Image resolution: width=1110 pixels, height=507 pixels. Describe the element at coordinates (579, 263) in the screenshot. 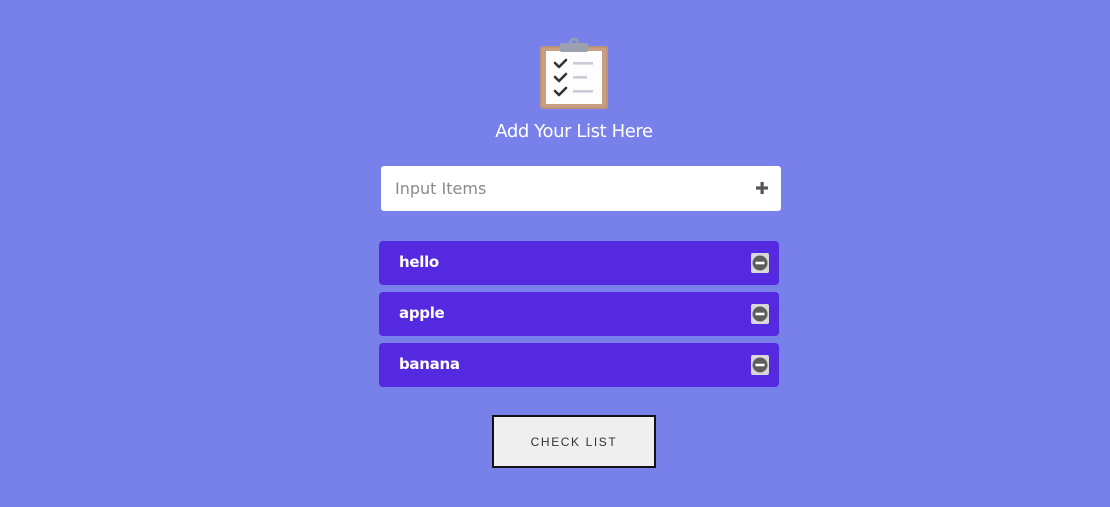

I see `list-item: hello` at that location.